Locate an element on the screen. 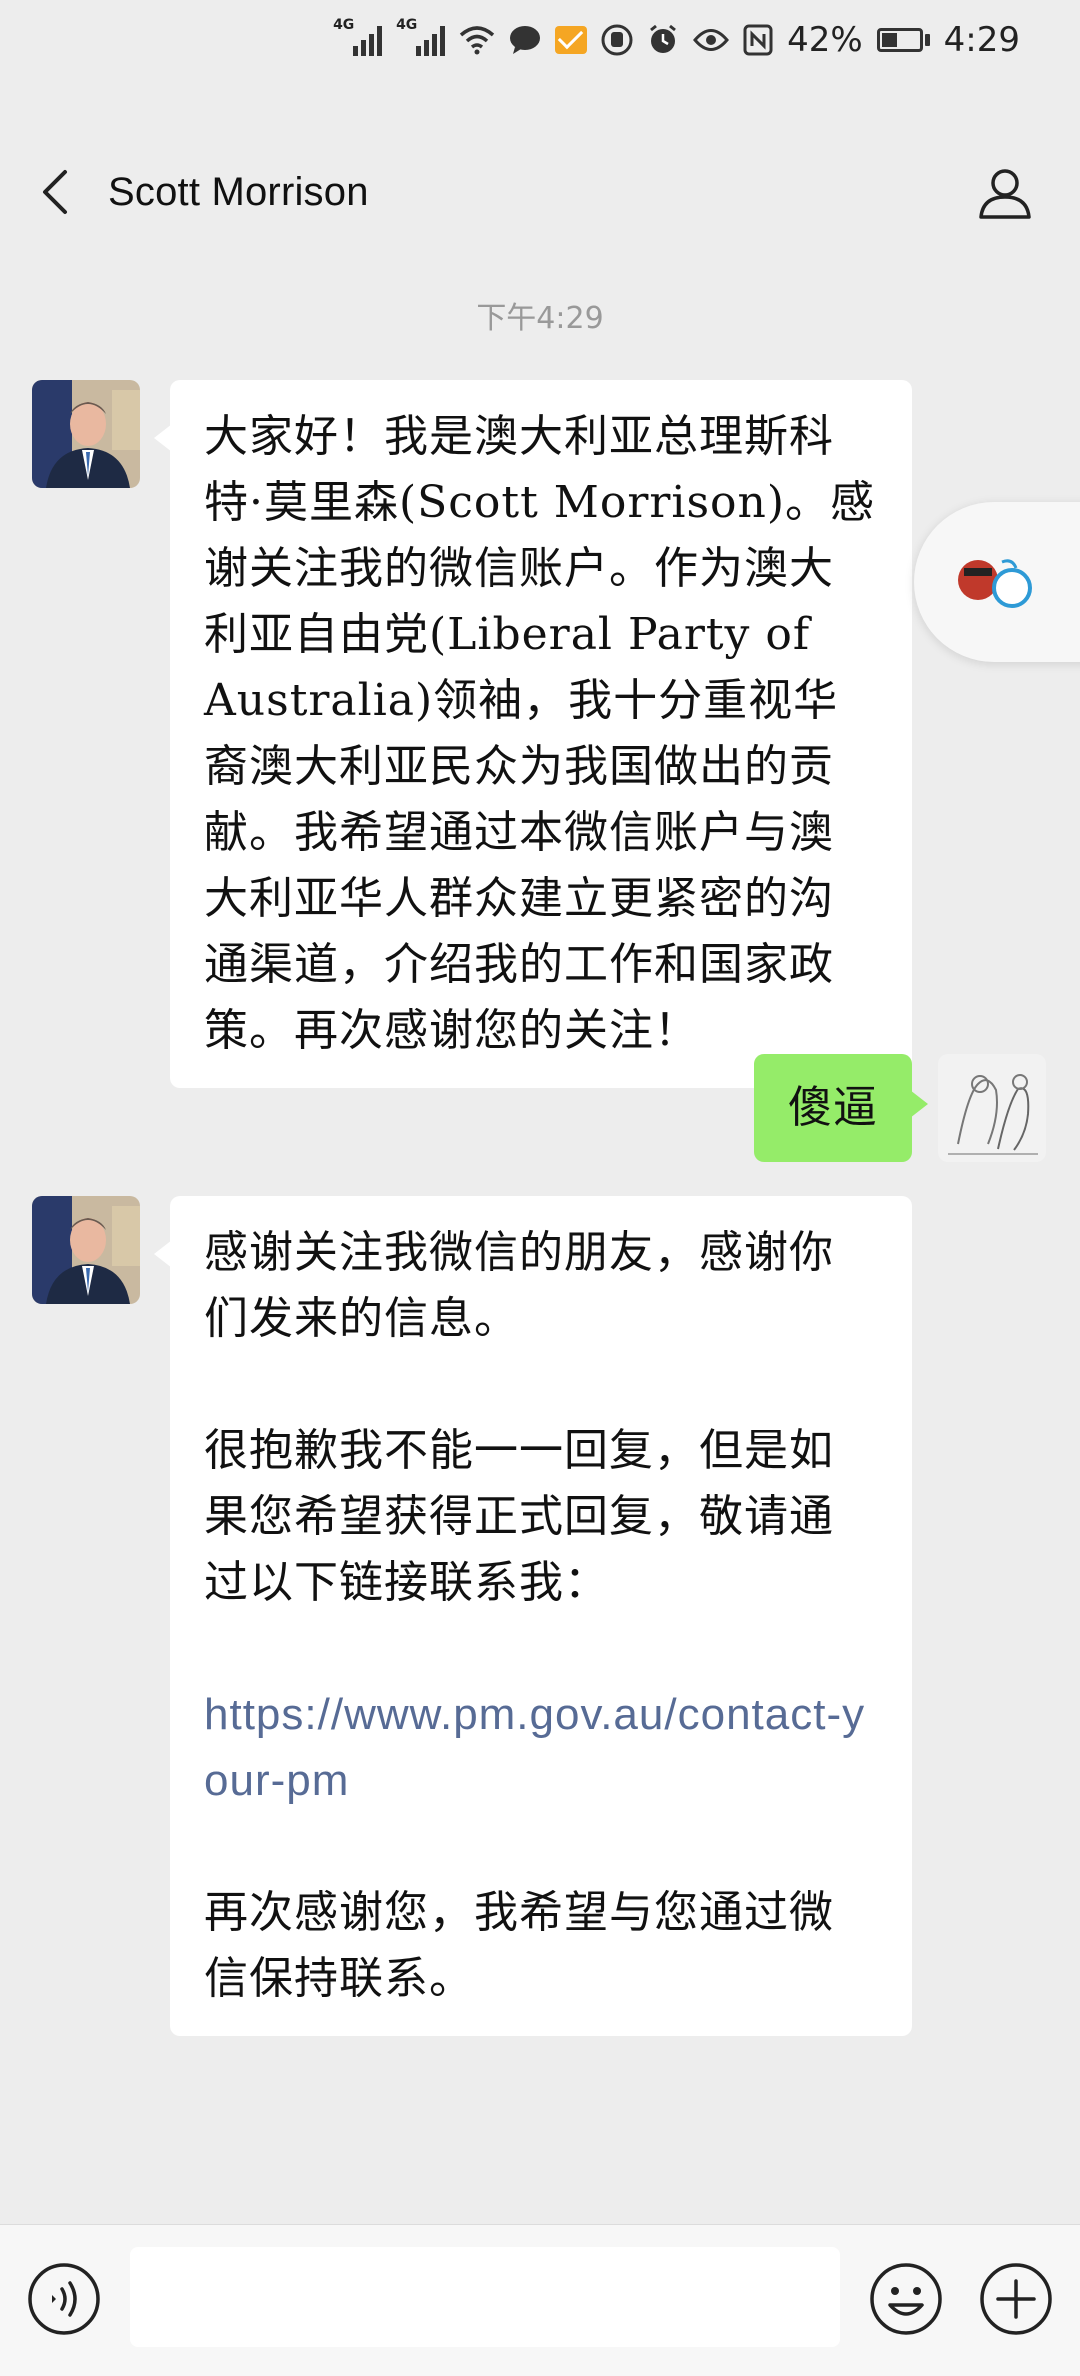 The height and width of the screenshot is (2376, 1080). message-input is located at coordinates (485, 2297).